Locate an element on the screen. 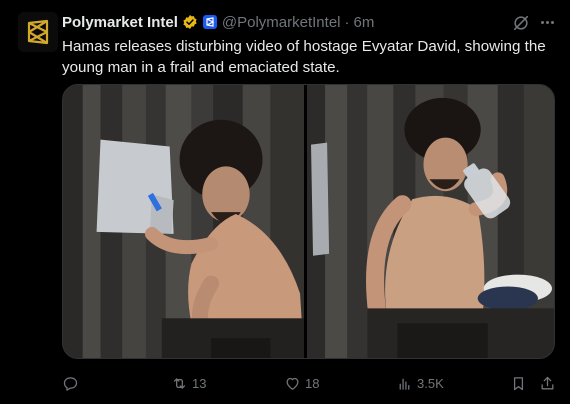  affiliate-badge-icon is located at coordinates (209, 22).